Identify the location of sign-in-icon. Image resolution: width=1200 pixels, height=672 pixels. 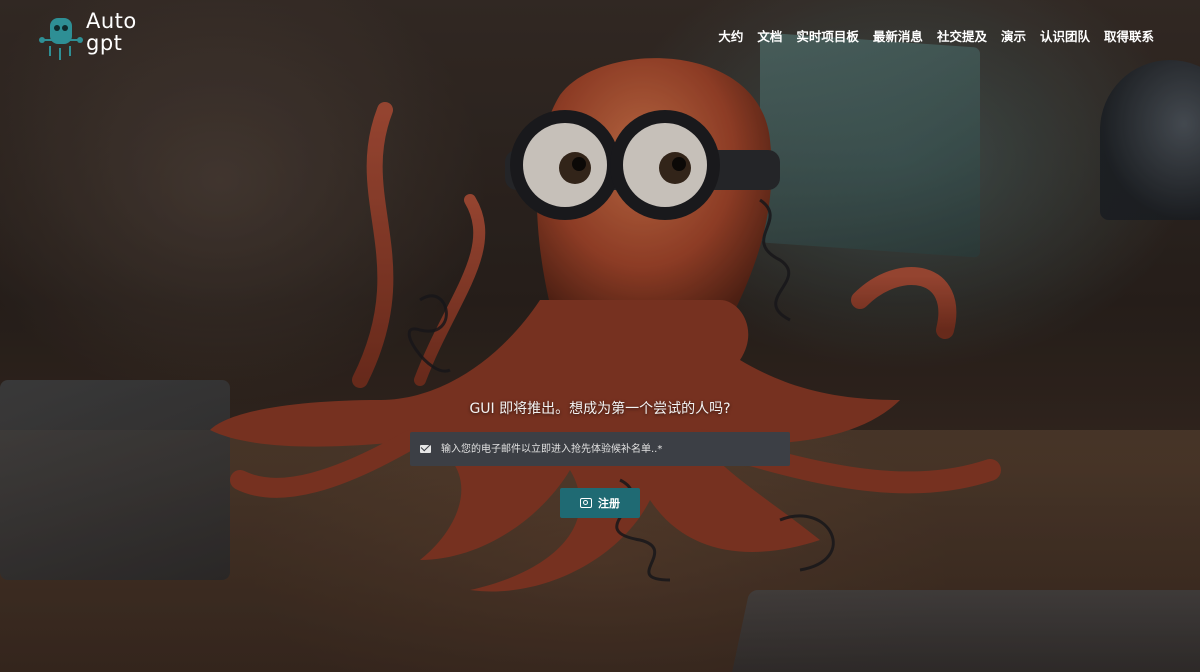
(586, 503).